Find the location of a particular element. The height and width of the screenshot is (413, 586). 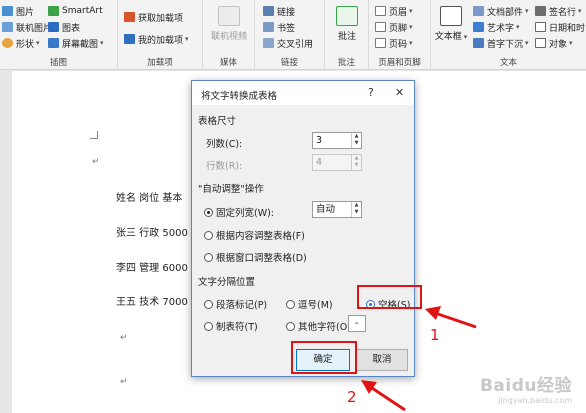

screenshot-button: 屏幕截图 ▾ is located at coordinates (76, 43).